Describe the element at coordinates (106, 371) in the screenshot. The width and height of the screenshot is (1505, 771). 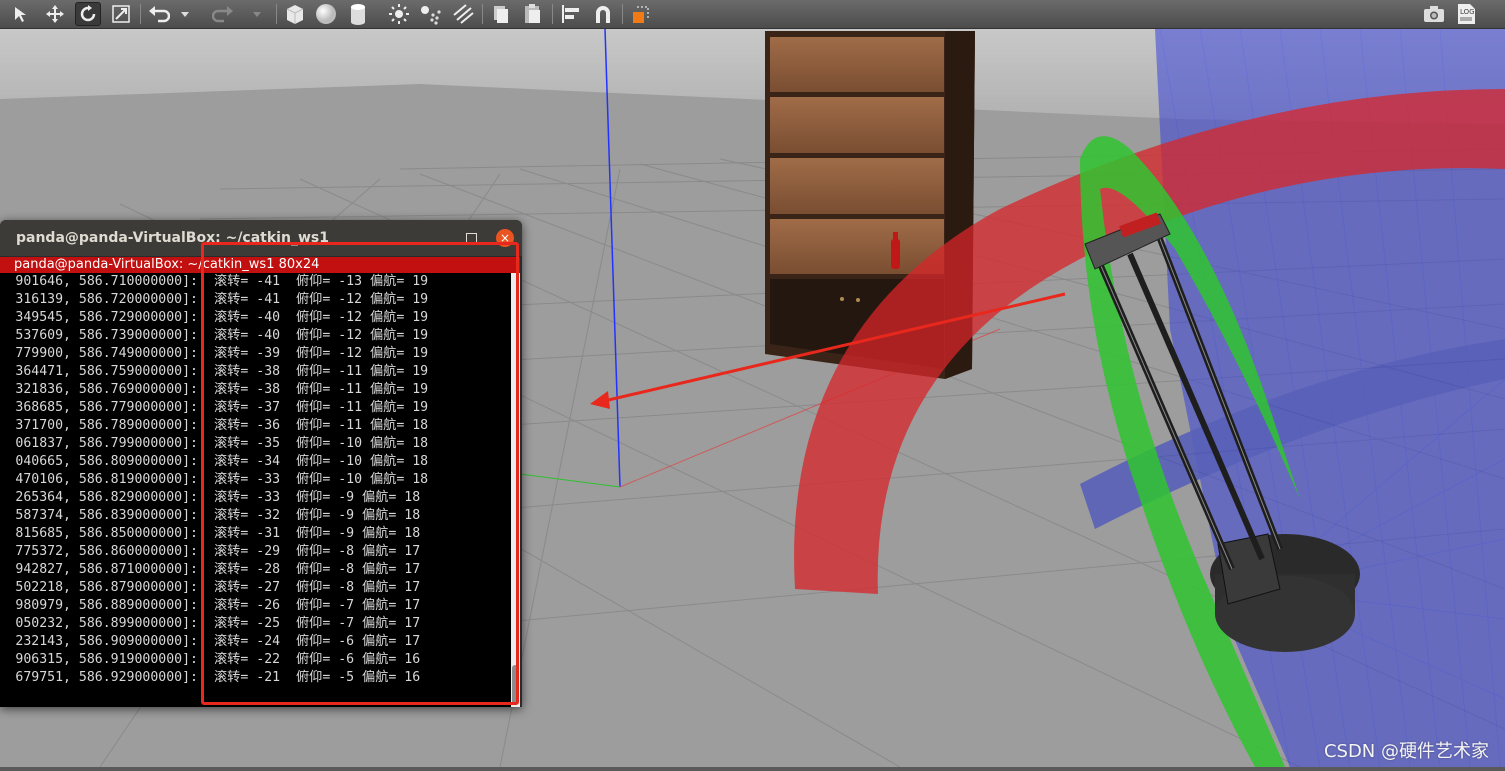
I see `terminal-line-timestamp: 364471, 586.759000000]:` at that location.